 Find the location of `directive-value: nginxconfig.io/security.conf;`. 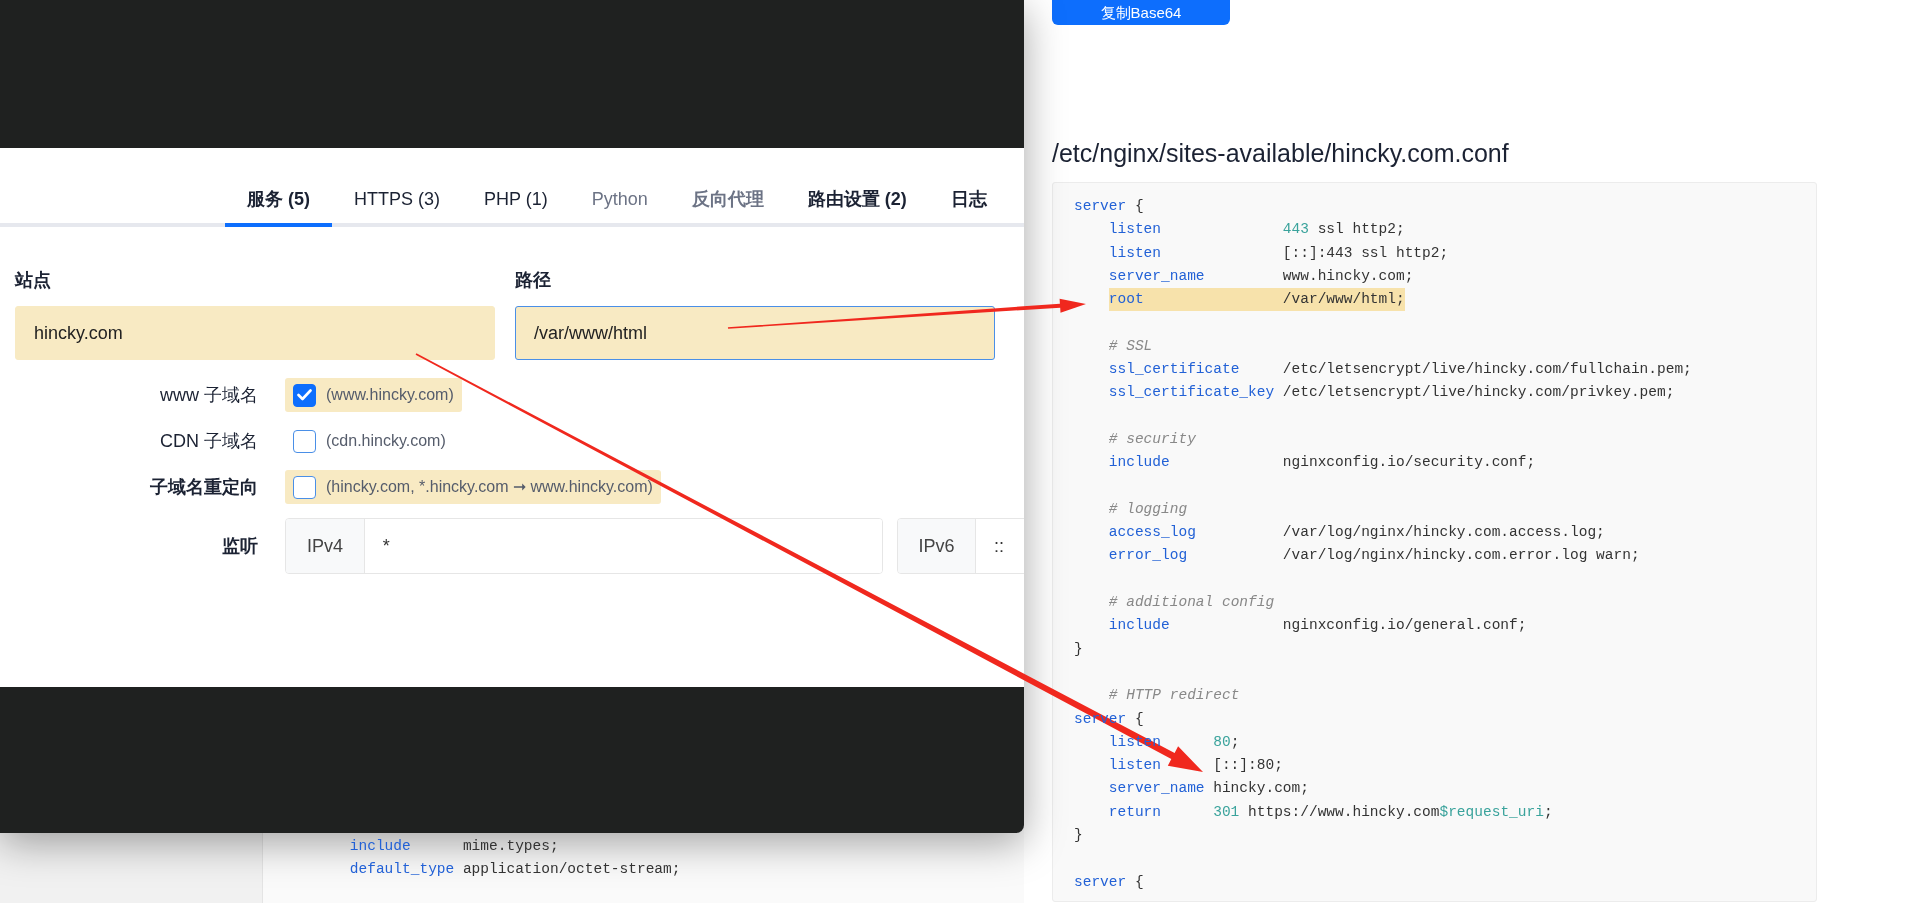

directive-value: nginxconfig.io/security.conf; is located at coordinates (1409, 462).